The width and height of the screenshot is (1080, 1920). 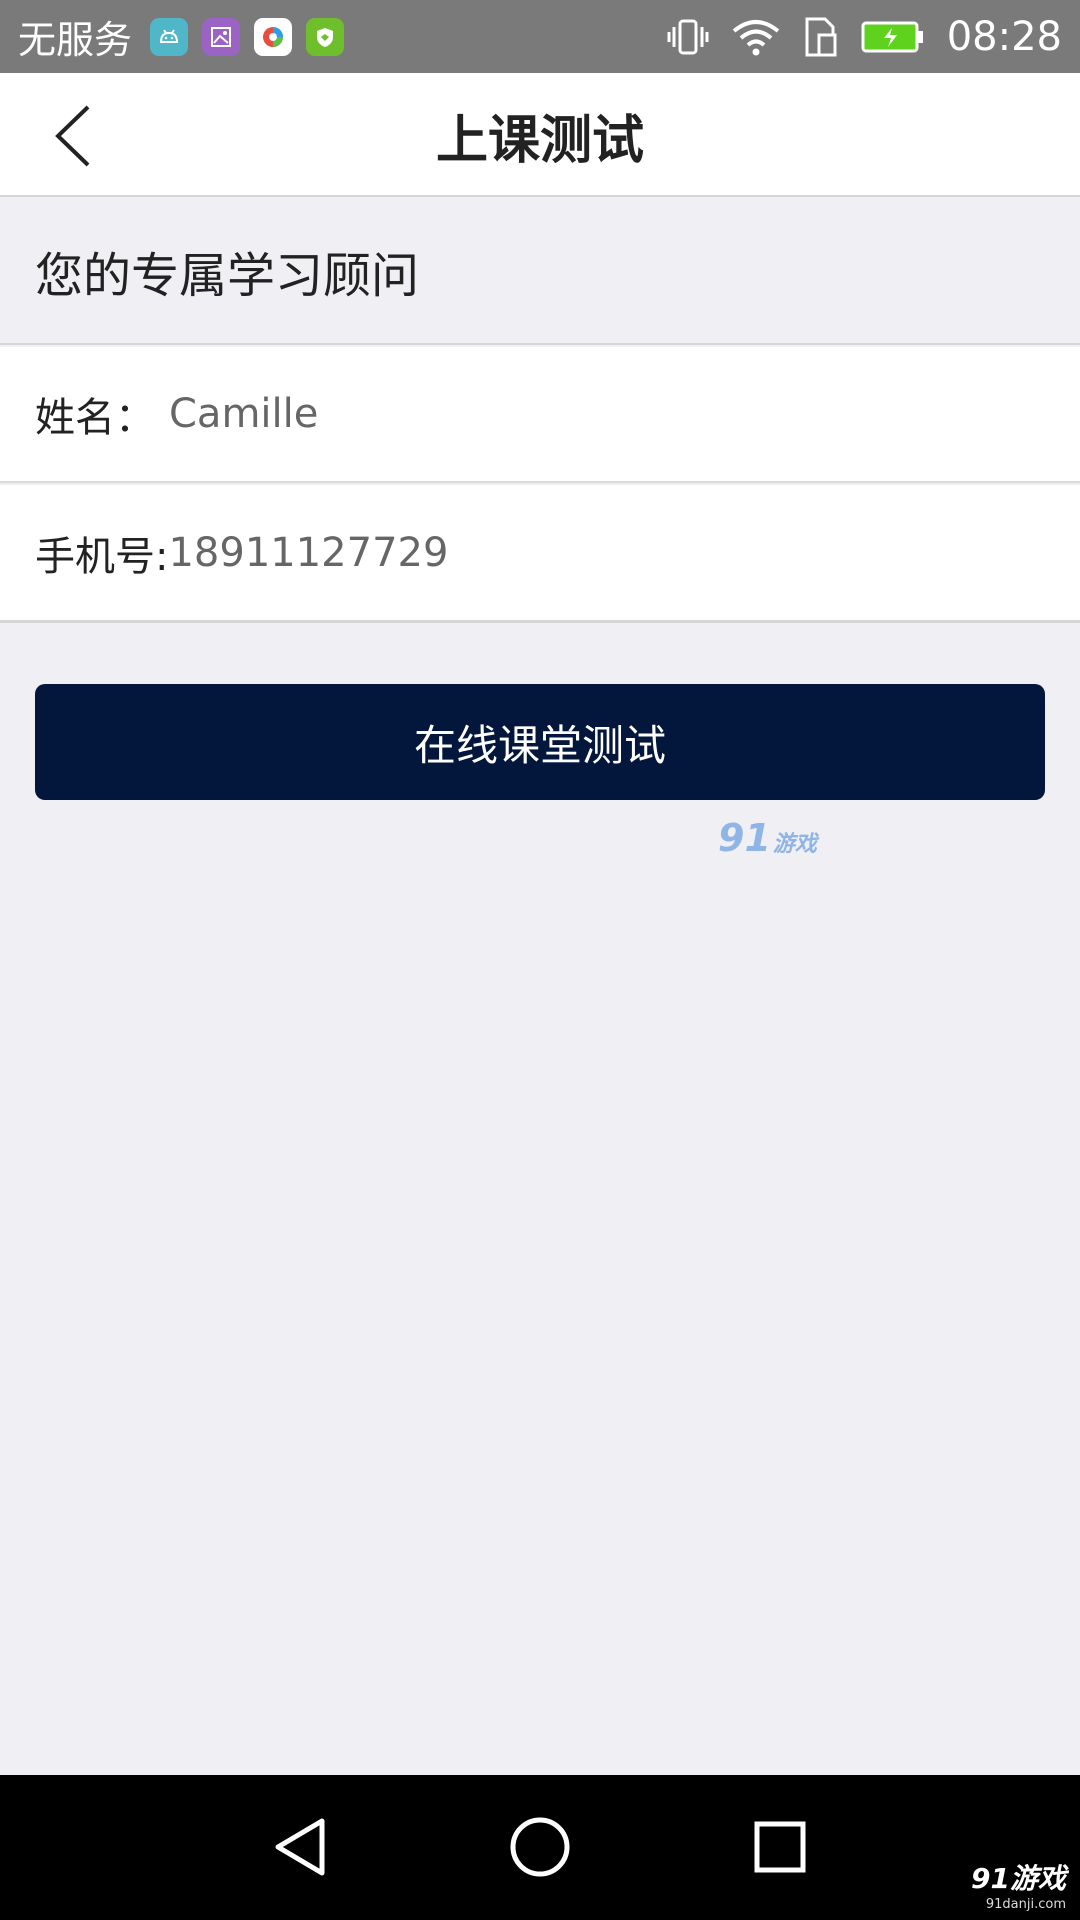 What do you see at coordinates (539, 140) in the screenshot?
I see `page-title: 上课测试` at bounding box center [539, 140].